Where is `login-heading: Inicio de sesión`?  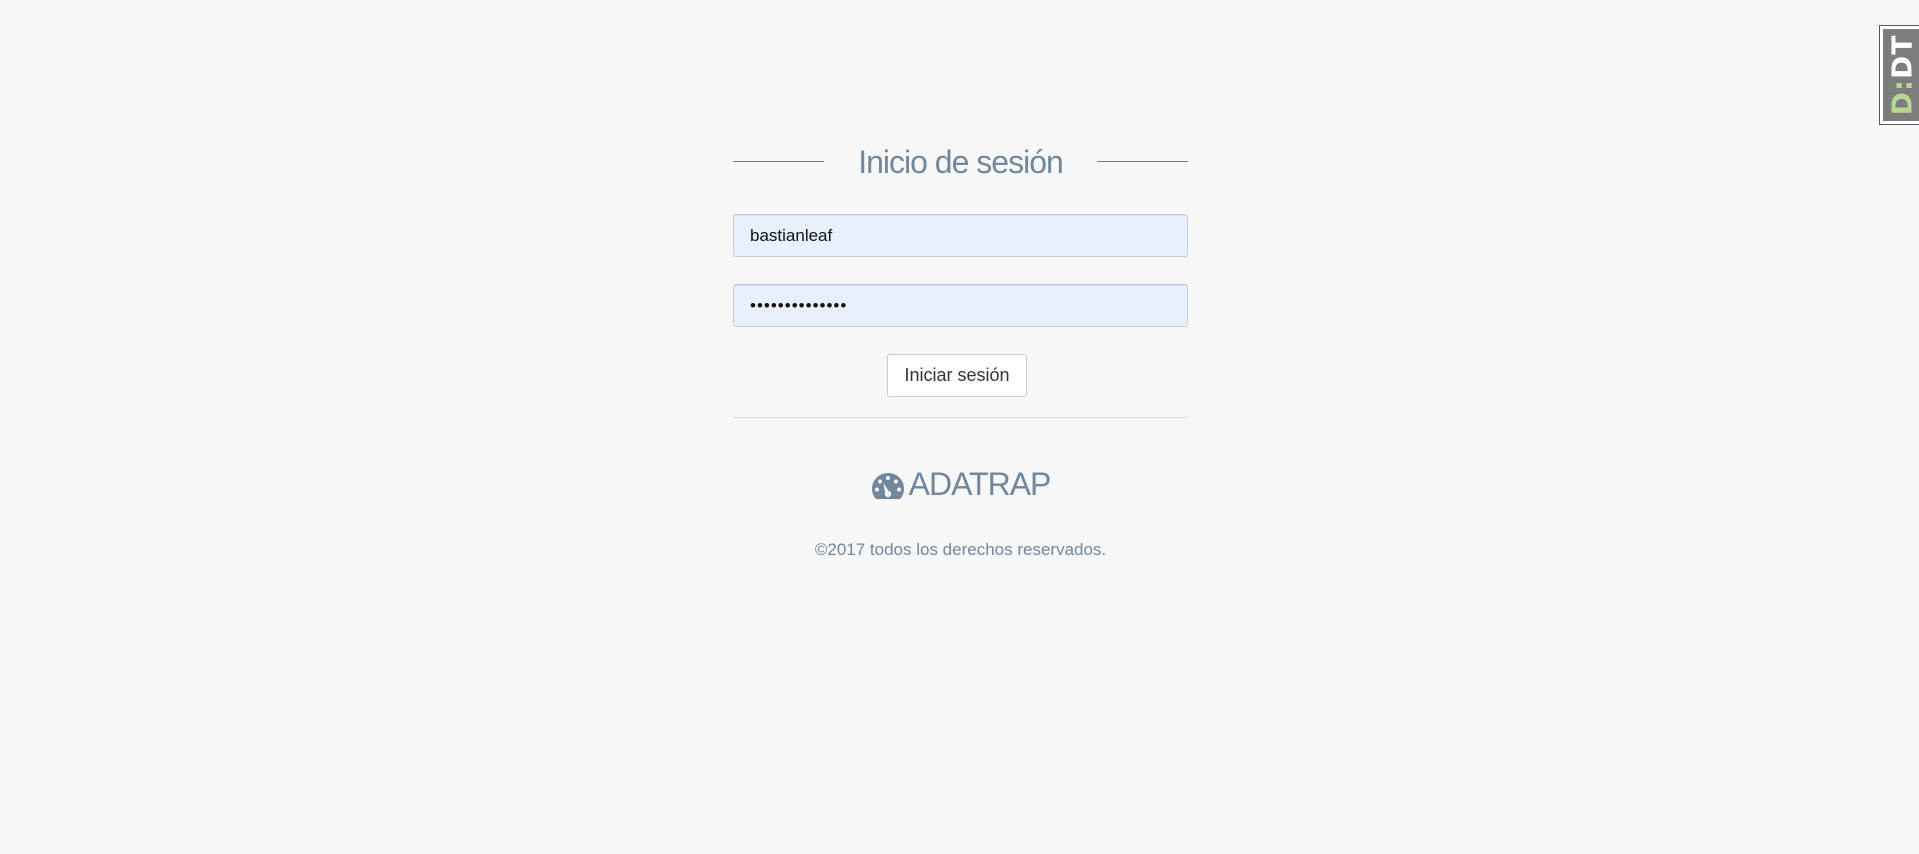 login-heading: Inicio de sesión is located at coordinates (960, 162).